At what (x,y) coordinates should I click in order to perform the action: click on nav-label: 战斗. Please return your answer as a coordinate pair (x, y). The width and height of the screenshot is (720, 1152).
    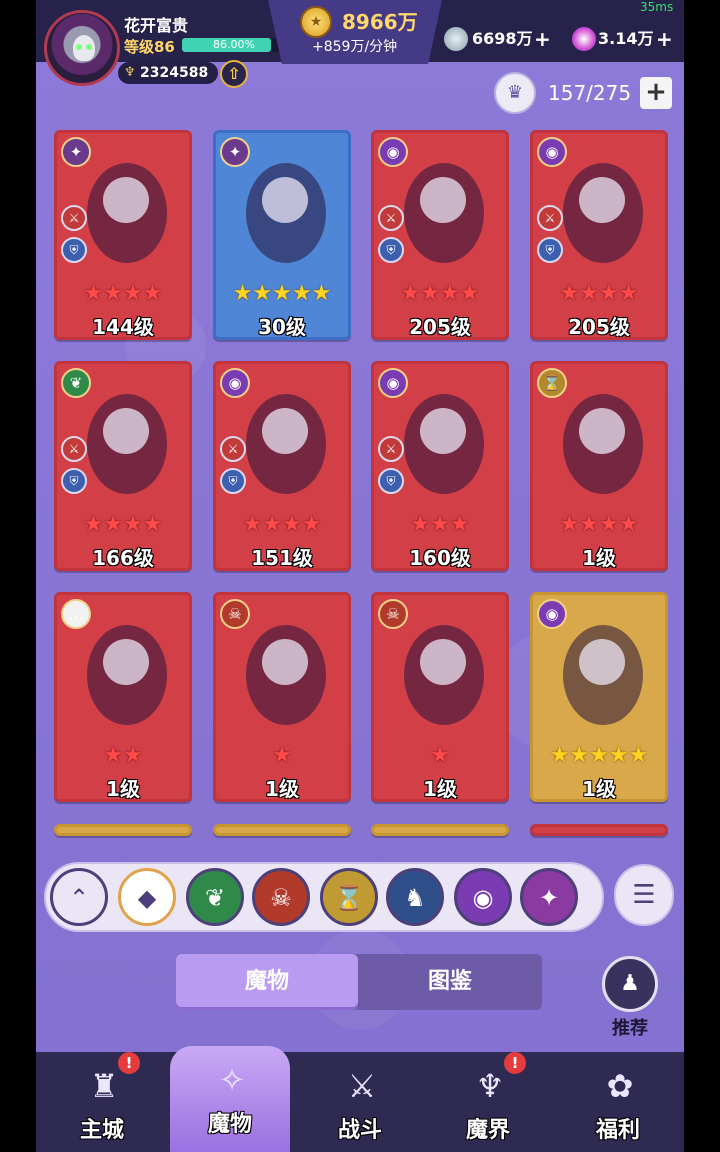
    Looking at the image, I should click on (359, 1130).